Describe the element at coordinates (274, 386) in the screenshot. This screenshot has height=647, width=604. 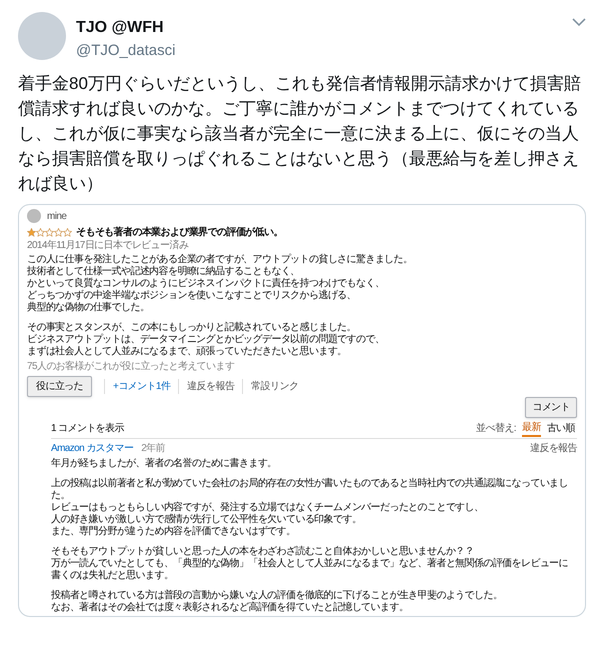
I see `action-link: 常設リンク` at that location.